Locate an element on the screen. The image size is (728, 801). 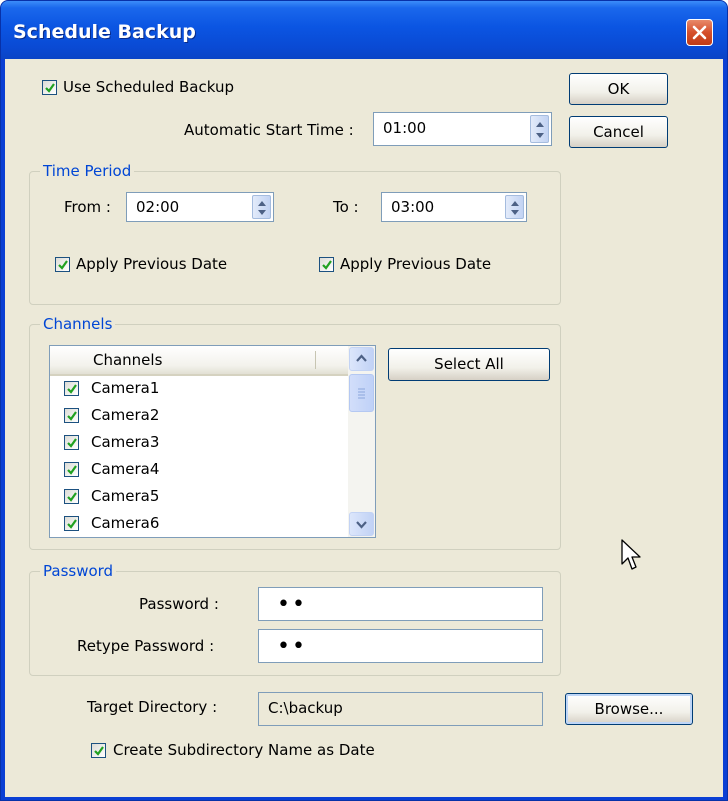
mouse-cursor-icon is located at coordinates (631, 554).